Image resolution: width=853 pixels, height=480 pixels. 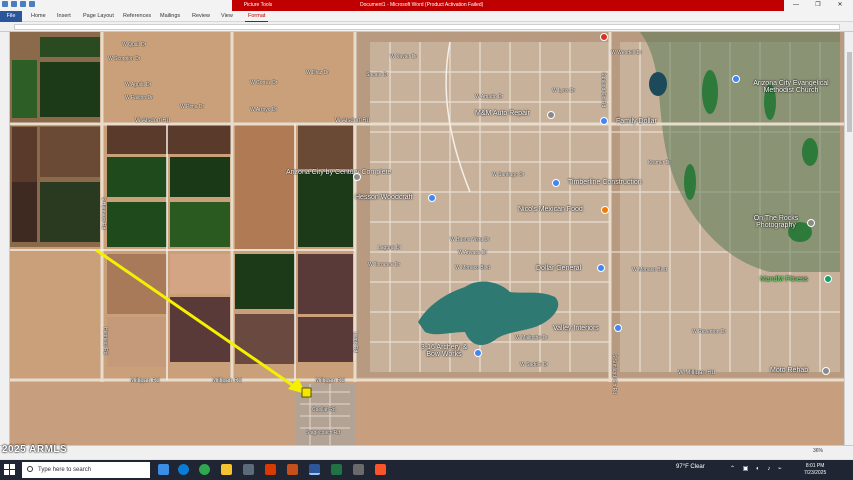 What do you see at coordinates (636, 121) in the screenshot?
I see `place-label-family-dollar: Family Dollar` at bounding box center [636, 121].